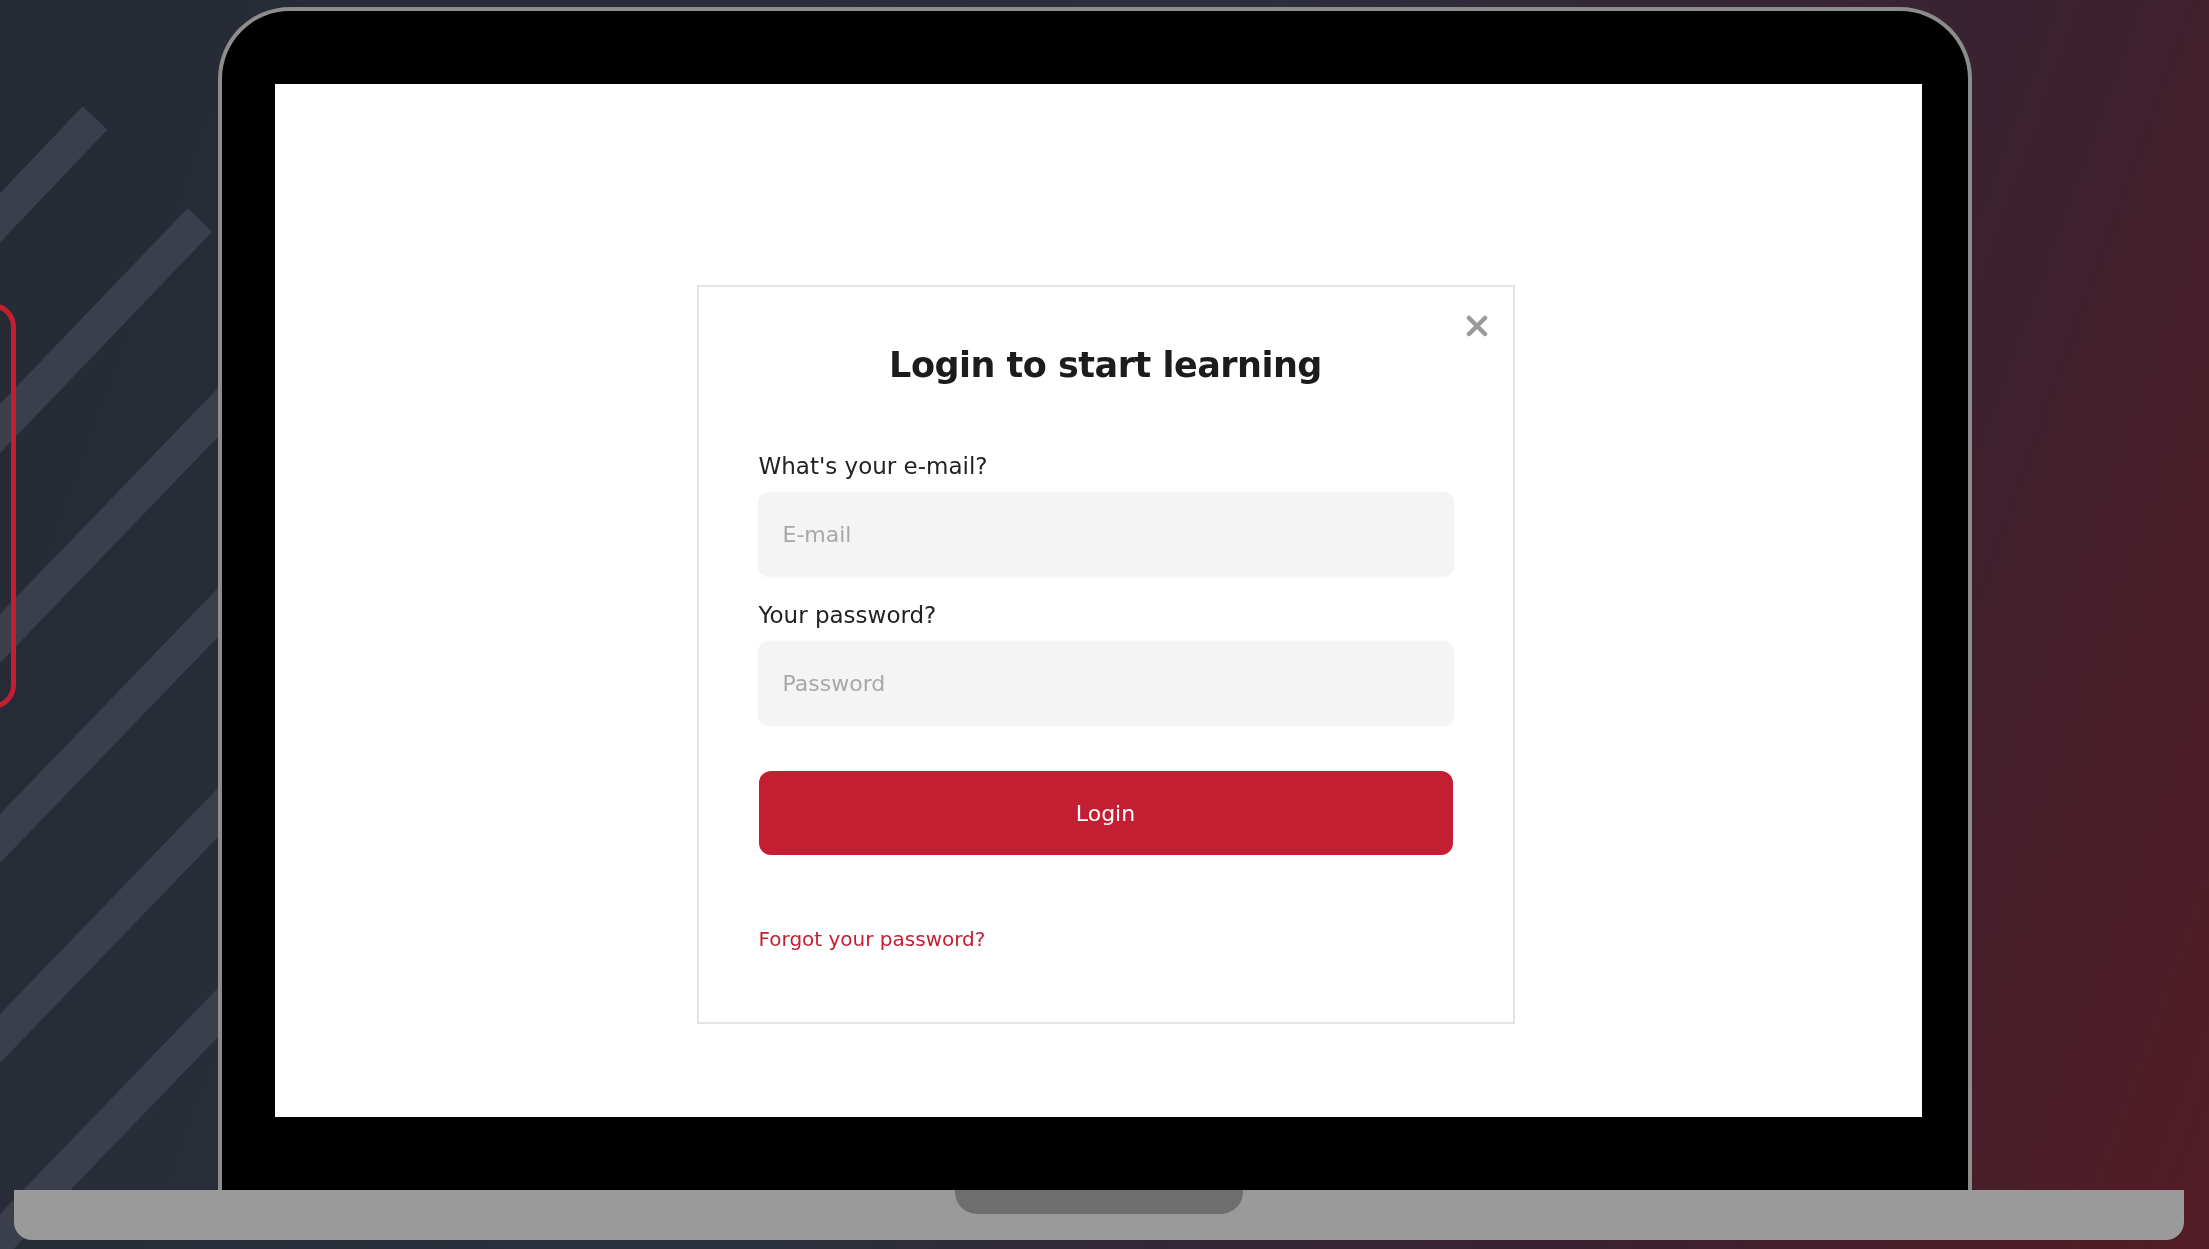 Image resolution: width=2209 pixels, height=1249 pixels. Describe the element at coordinates (1105, 534) in the screenshot. I see `input-field: E-mail` at that location.